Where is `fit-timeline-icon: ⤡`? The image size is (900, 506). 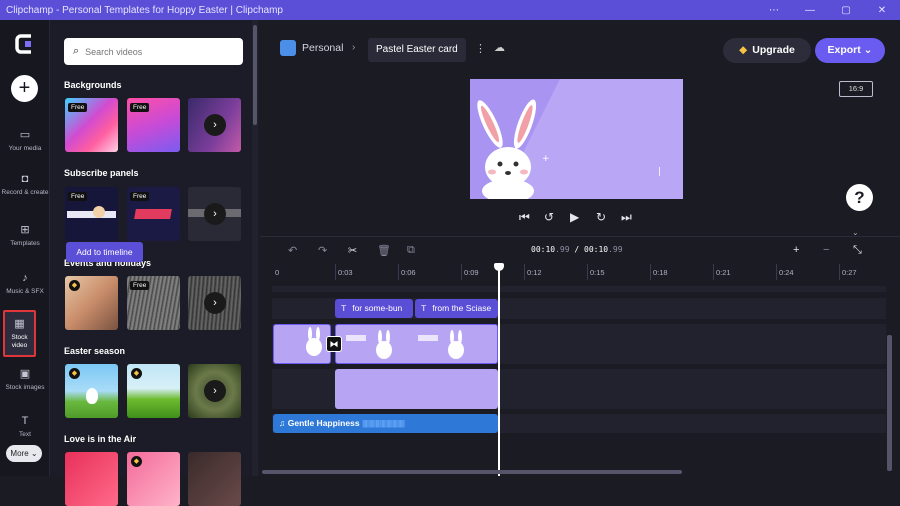 fit-timeline-icon: ⤡ is located at coordinates (857, 250).